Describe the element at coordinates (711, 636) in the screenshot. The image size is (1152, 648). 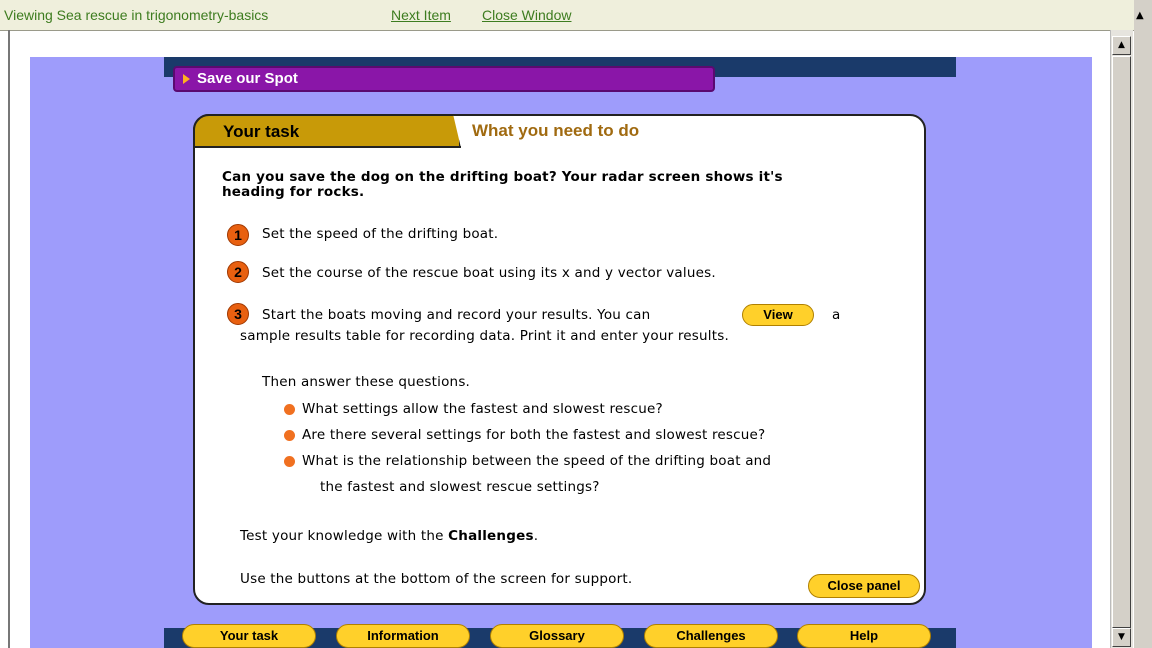
I see `nav-challenges-button: Challenges` at that location.